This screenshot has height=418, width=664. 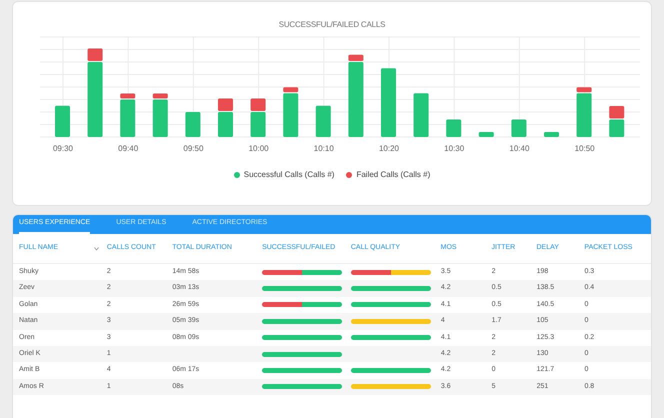 What do you see at coordinates (96, 248) in the screenshot?
I see `sort-icon` at bounding box center [96, 248].